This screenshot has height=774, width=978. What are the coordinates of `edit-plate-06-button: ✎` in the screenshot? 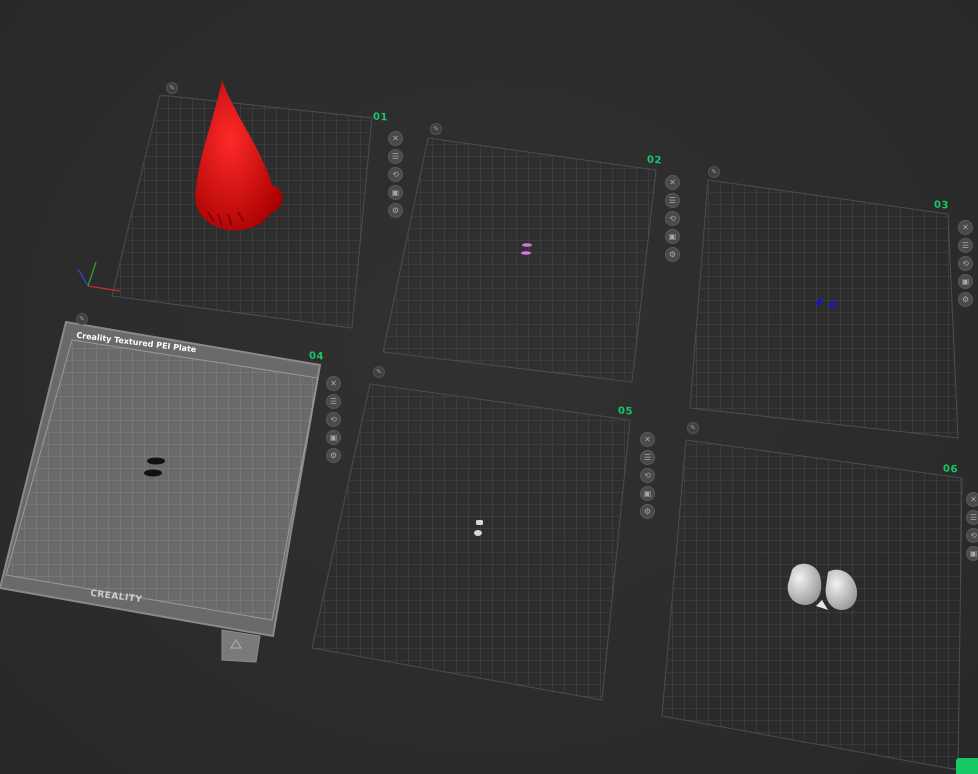 It's located at (693, 428).